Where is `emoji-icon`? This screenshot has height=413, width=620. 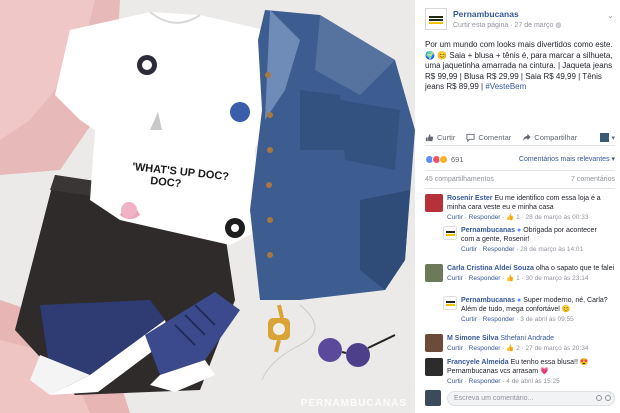
emoji-icon is located at coordinates (599, 398).